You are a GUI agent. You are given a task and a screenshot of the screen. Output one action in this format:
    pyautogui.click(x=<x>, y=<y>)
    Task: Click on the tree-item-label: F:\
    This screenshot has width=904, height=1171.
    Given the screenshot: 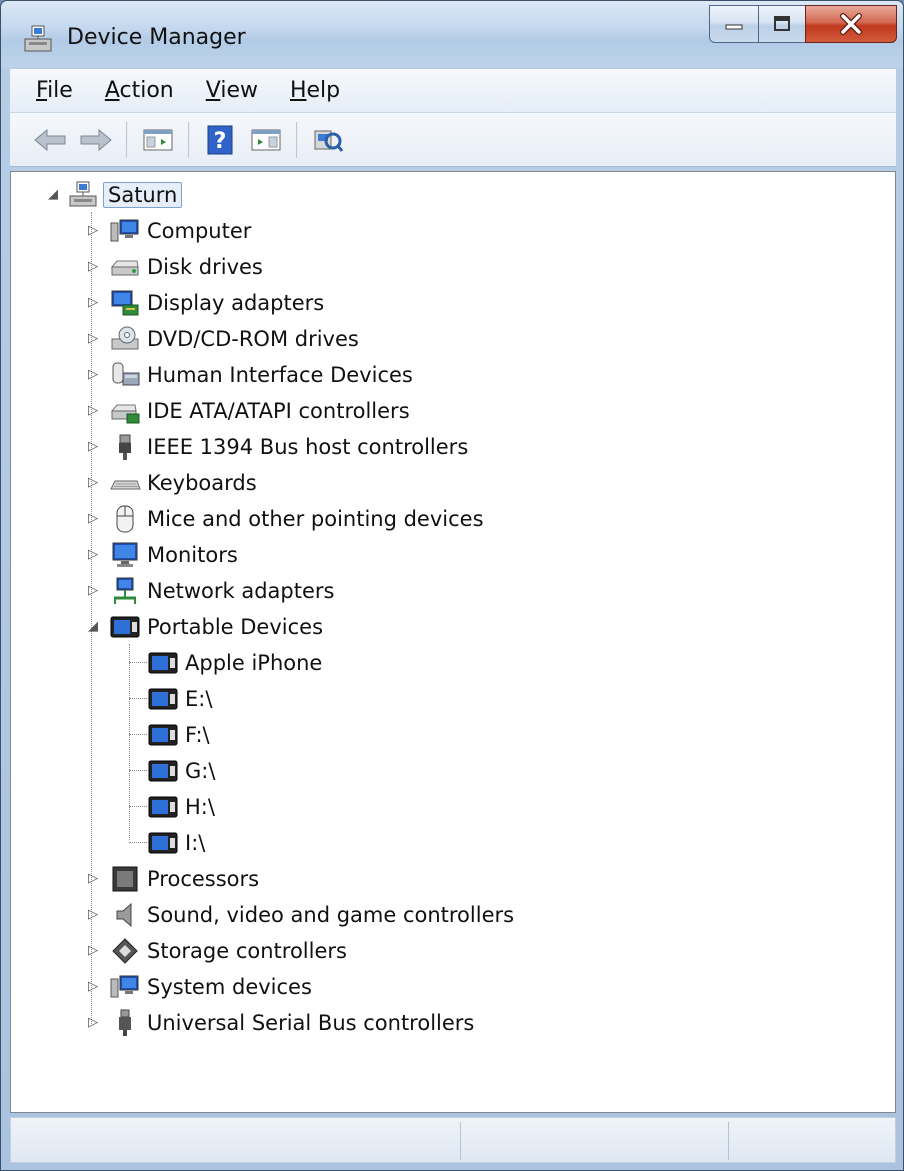 What is the action you would take?
    pyautogui.click(x=197, y=735)
    